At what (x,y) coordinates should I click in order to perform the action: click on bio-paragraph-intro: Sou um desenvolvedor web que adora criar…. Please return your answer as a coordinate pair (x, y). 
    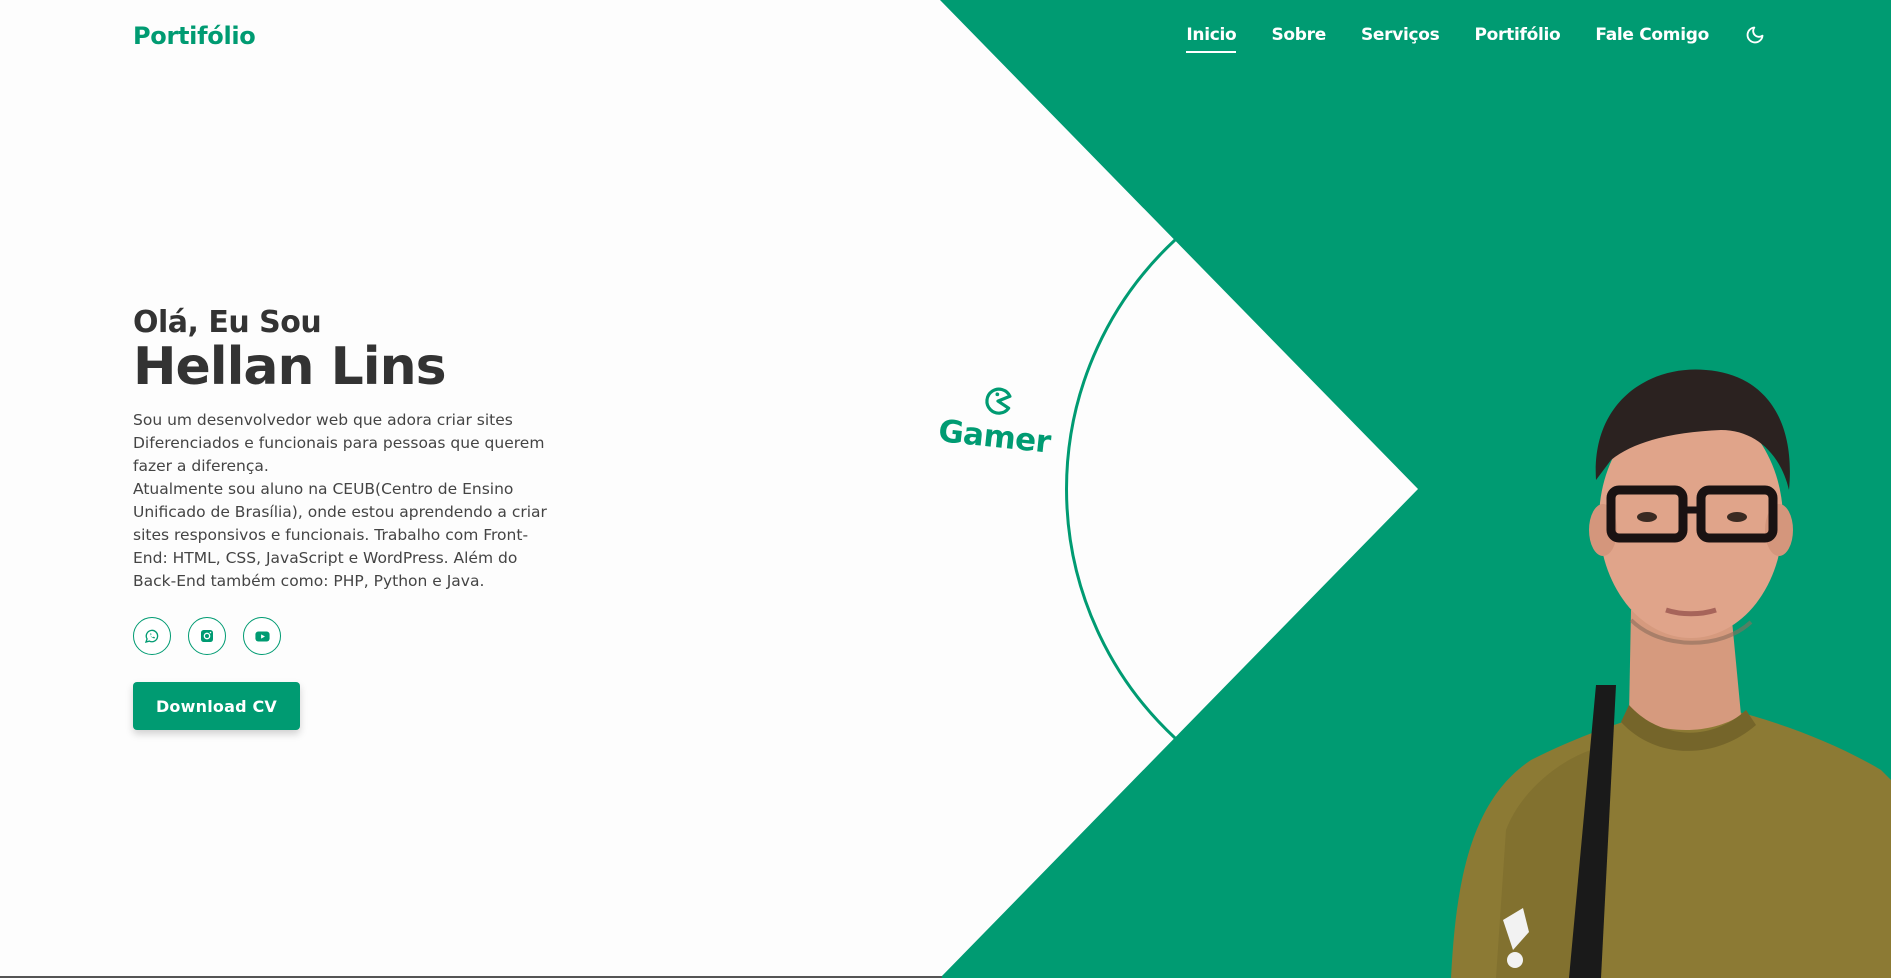
    Looking at the image, I should click on (339, 443).